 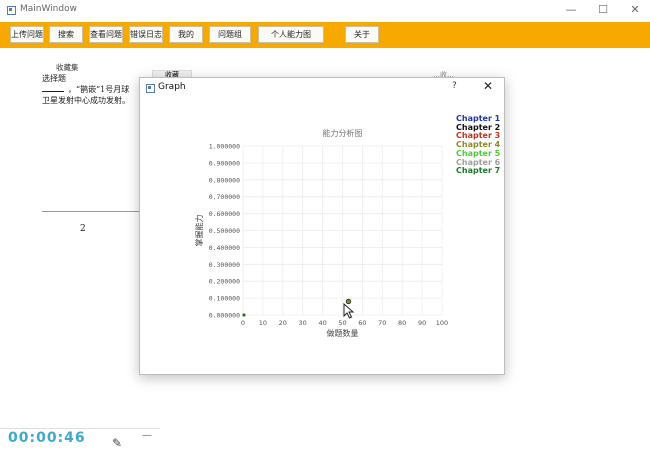 What do you see at coordinates (224, 180) in the screenshot?
I see `y-tick-label: 0.800000` at bounding box center [224, 180].